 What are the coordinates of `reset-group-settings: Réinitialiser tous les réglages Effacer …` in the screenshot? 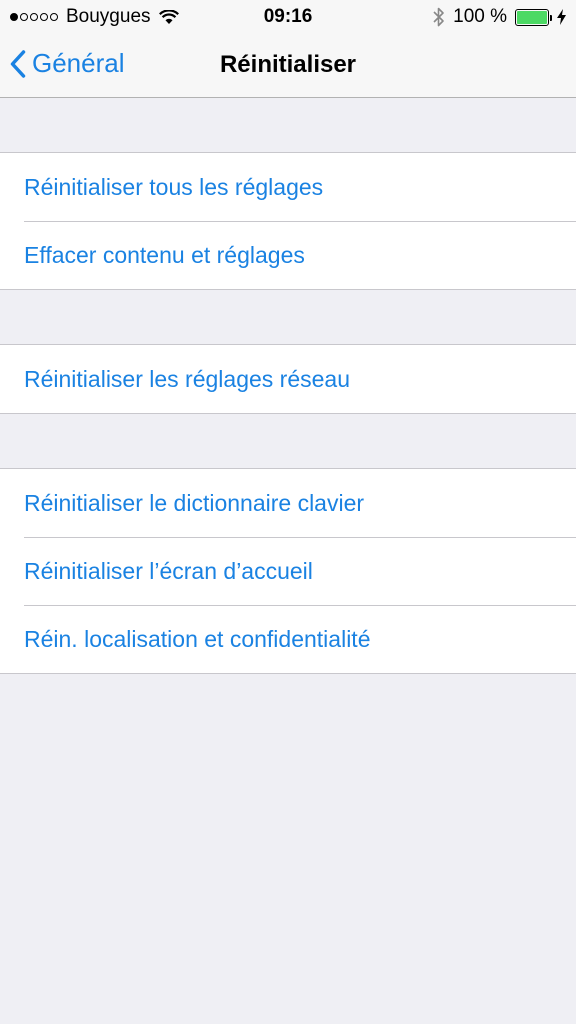 It's located at (288, 221).